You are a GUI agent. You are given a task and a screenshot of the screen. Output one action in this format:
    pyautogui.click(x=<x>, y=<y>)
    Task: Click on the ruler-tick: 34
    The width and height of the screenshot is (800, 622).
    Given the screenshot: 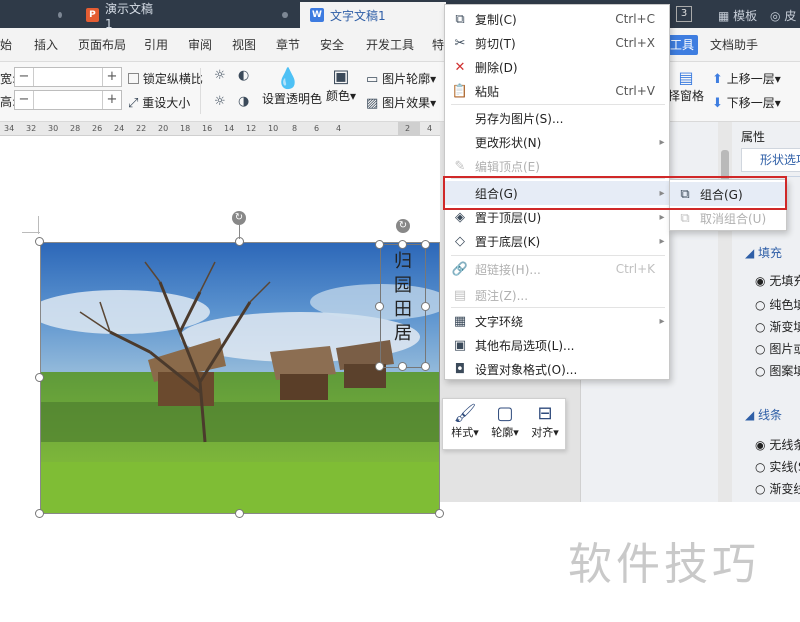 What is the action you would take?
    pyautogui.click(x=9, y=128)
    